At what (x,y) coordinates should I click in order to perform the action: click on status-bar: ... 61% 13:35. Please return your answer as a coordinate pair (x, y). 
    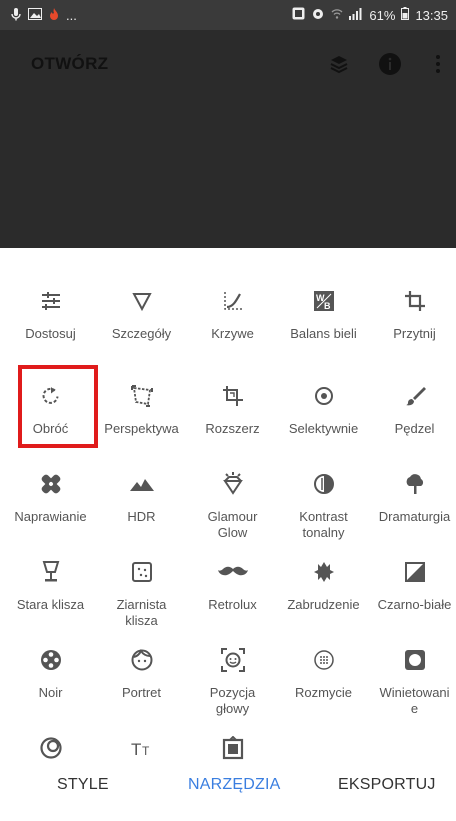
    Looking at the image, I should click on (228, 15).